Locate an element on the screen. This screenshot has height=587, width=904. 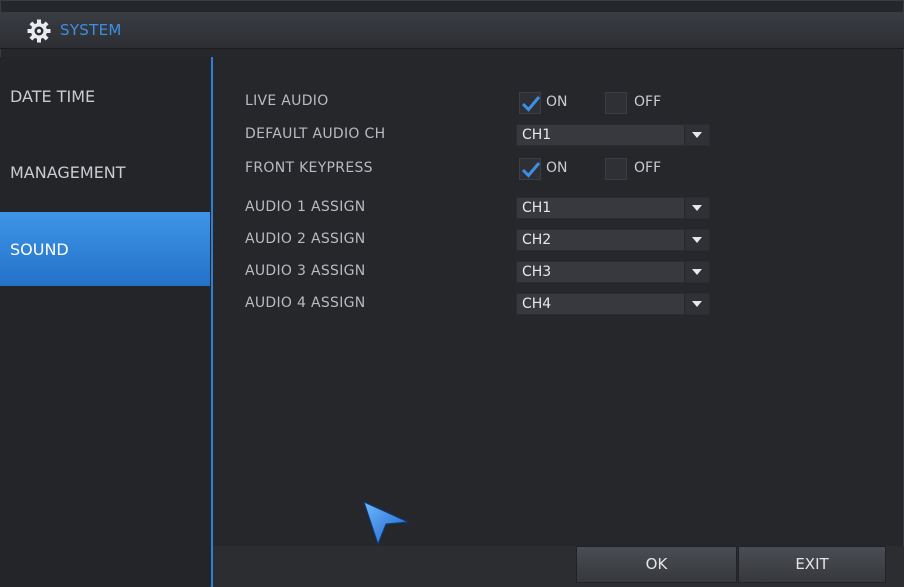
audio-1-assign-label: AUDIO 1 ASSIGN is located at coordinates (305, 207).